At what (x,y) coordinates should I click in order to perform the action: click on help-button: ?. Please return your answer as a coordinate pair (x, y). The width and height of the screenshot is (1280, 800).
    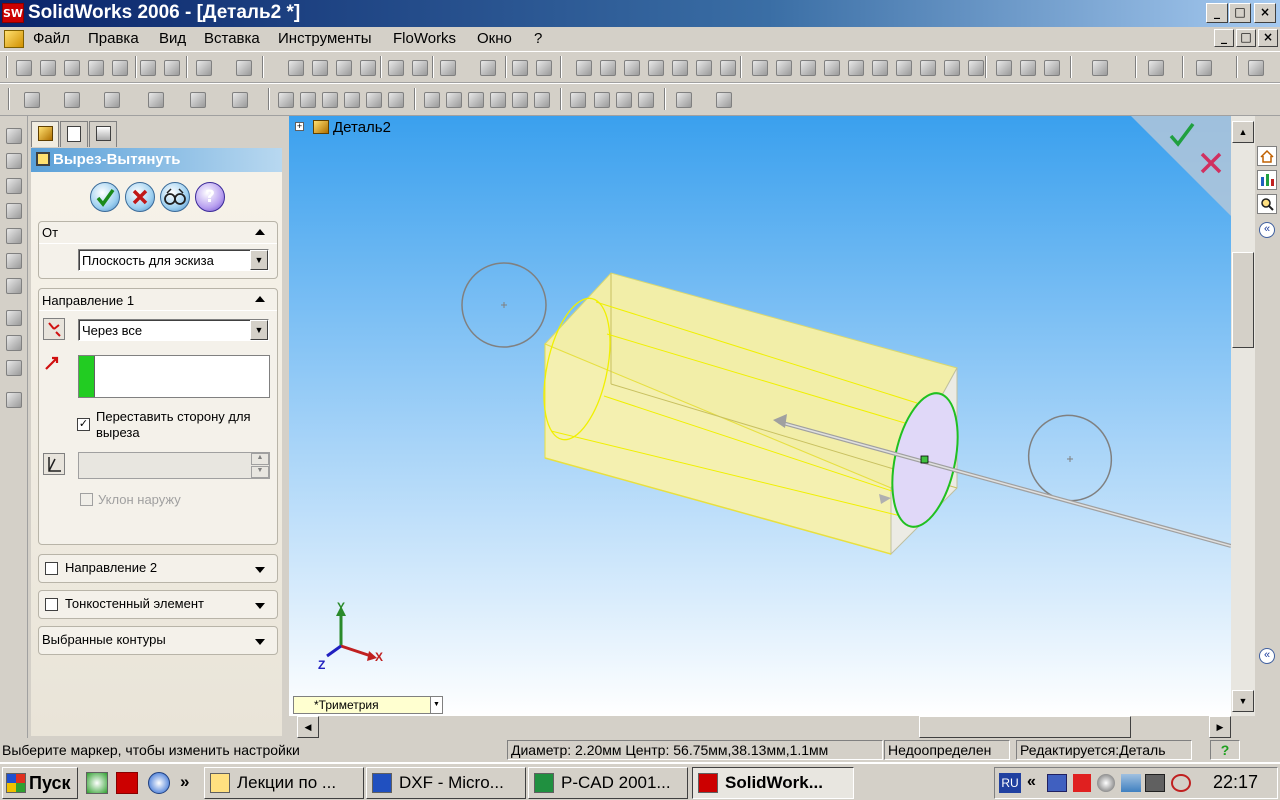
    Looking at the image, I should click on (210, 197).